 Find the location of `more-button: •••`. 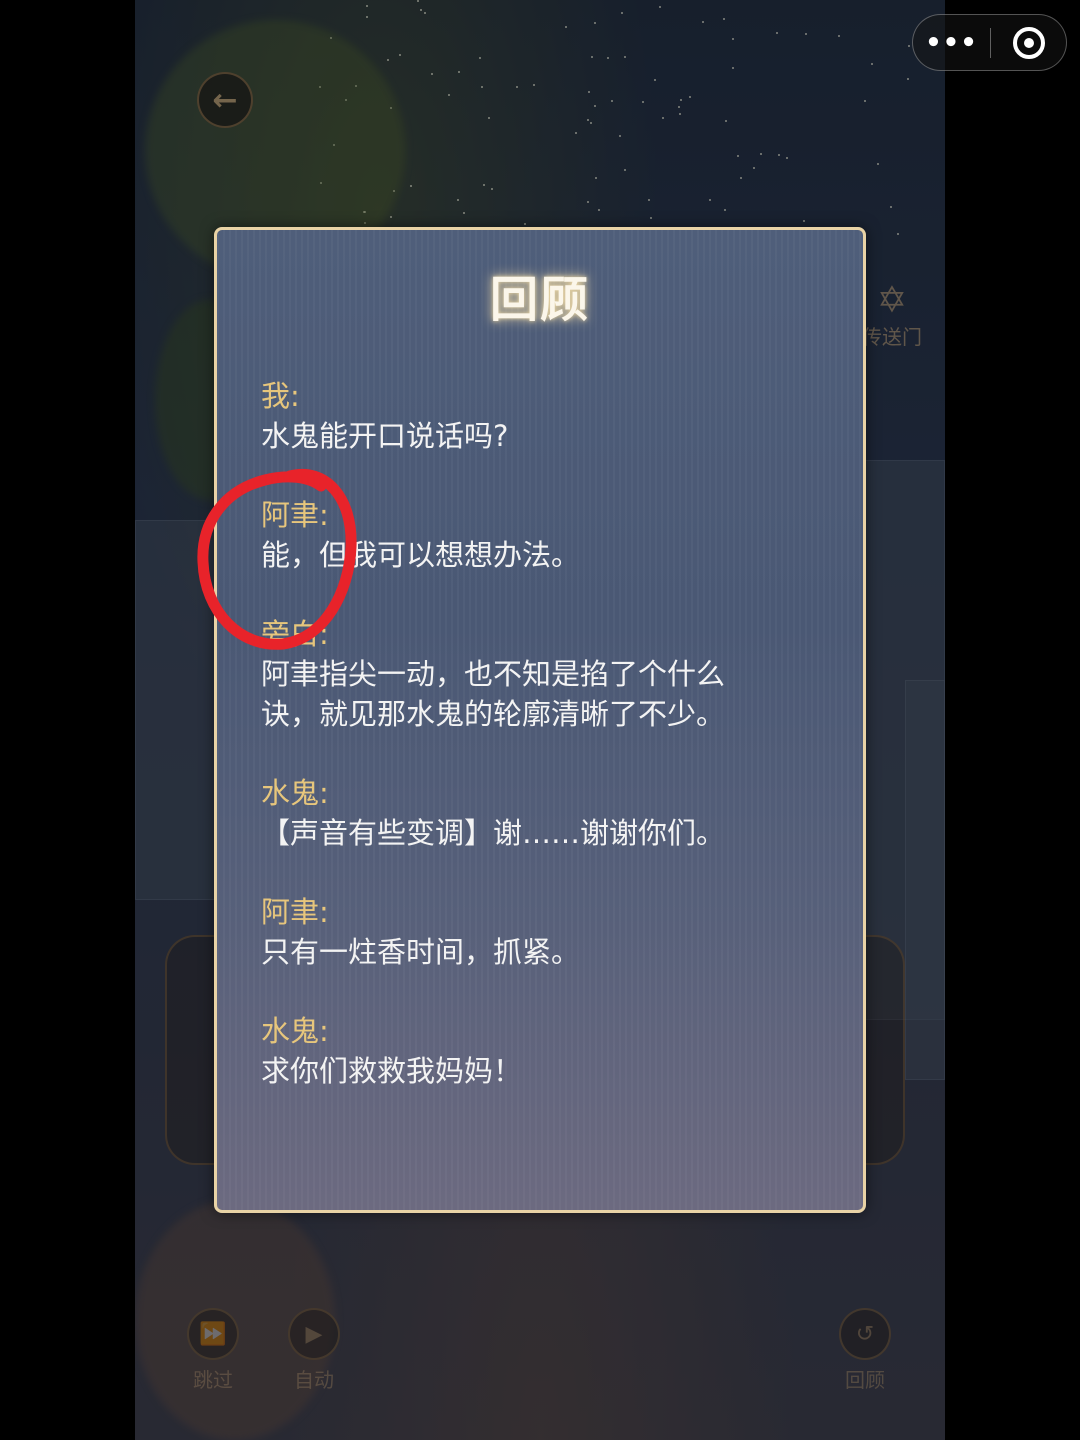

more-button: ••• is located at coordinates (951, 43).